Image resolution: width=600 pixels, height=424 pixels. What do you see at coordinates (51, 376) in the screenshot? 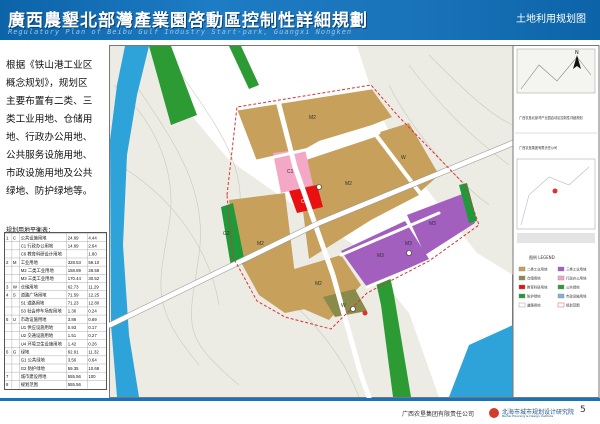
I see `table-row: 7 城市建设用地 555.56 100` at bounding box center [51, 376].